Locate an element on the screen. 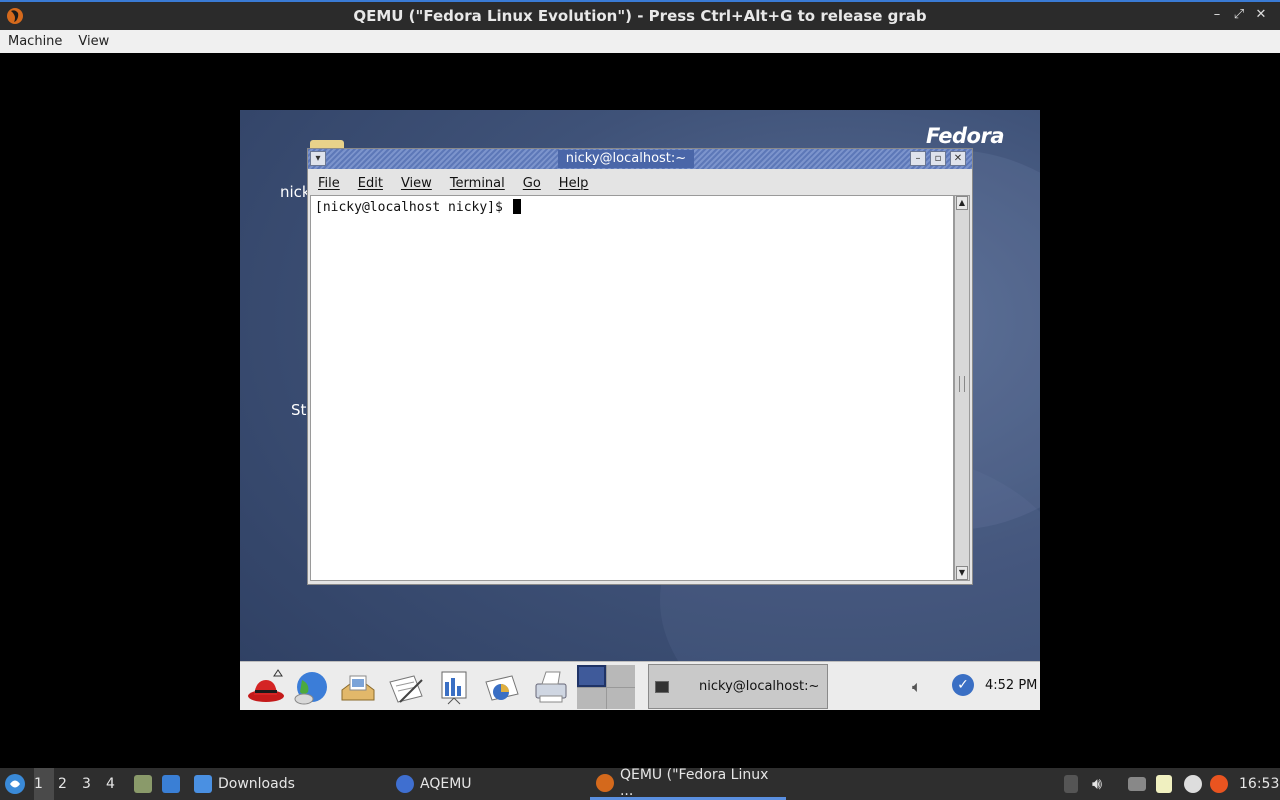 This screenshot has height=800, width=1280. terminal-menu-bar: File Edit View Terminal Go Help is located at coordinates (640, 183).